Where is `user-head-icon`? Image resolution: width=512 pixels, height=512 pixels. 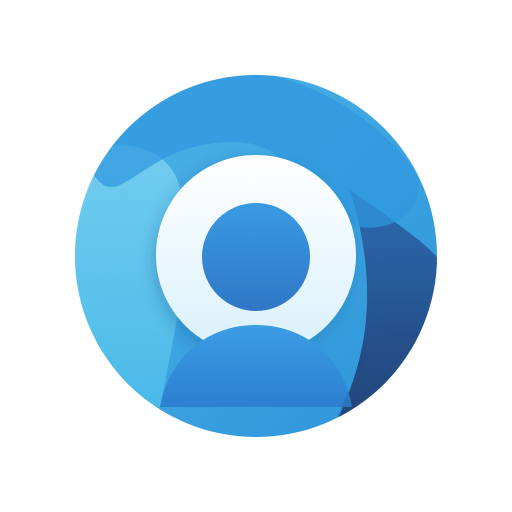
user-head-icon is located at coordinates (256, 257).